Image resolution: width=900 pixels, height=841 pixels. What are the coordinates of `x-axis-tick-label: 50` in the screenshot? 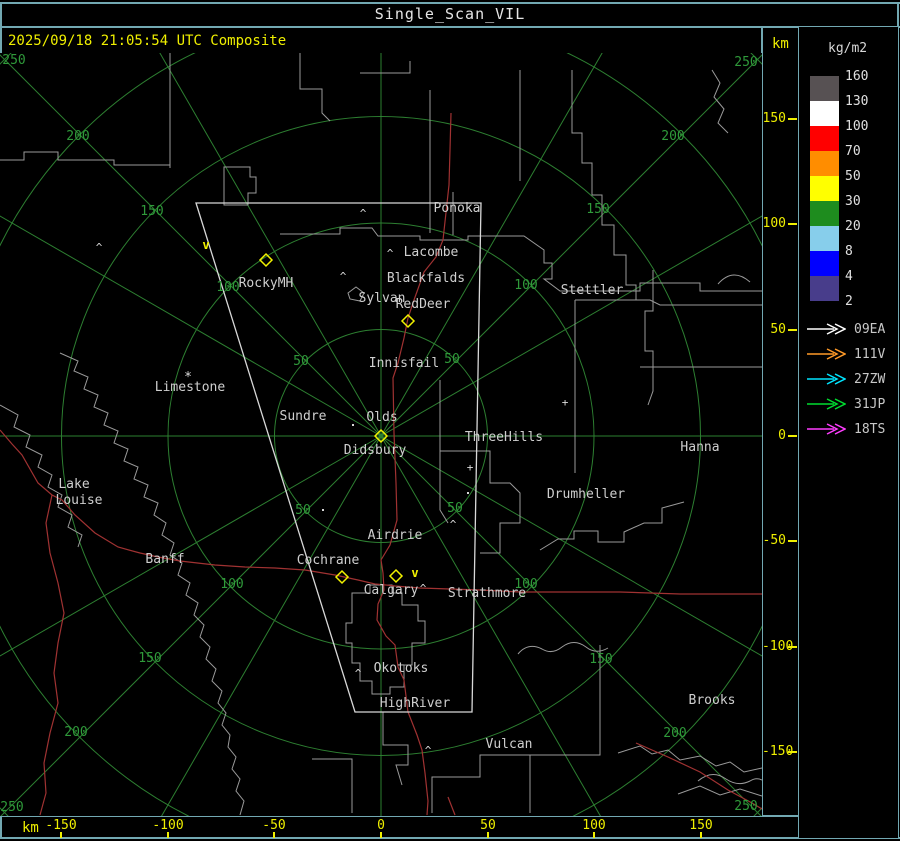 It's located at (488, 825).